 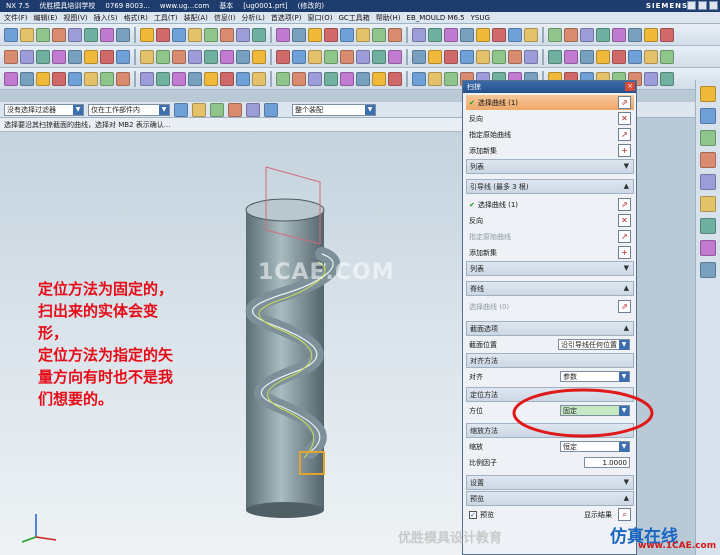 I want to click on section-list-header: 列表 ▼, so click(x=550, y=166).